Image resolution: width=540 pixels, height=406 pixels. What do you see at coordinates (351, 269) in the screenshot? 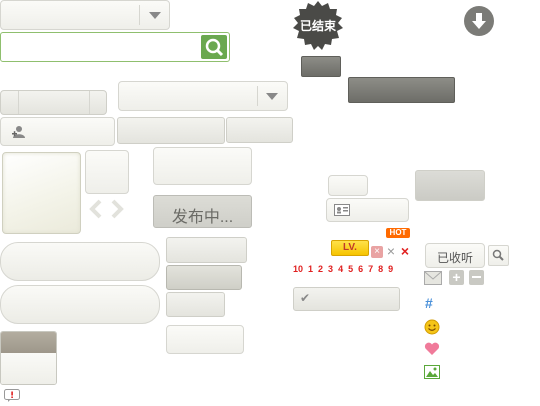
I see `level-number: 5` at bounding box center [351, 269].